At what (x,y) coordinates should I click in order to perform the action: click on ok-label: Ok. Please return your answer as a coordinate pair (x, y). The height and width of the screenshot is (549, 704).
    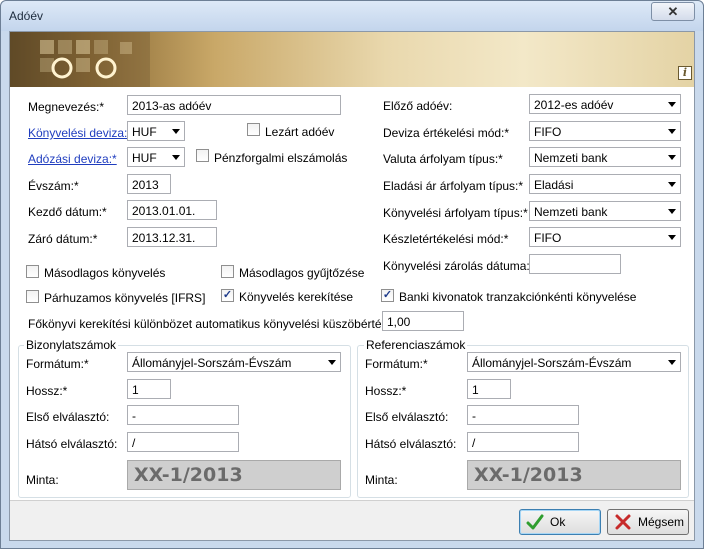
    Looking at the image, I should click on (558, 522).